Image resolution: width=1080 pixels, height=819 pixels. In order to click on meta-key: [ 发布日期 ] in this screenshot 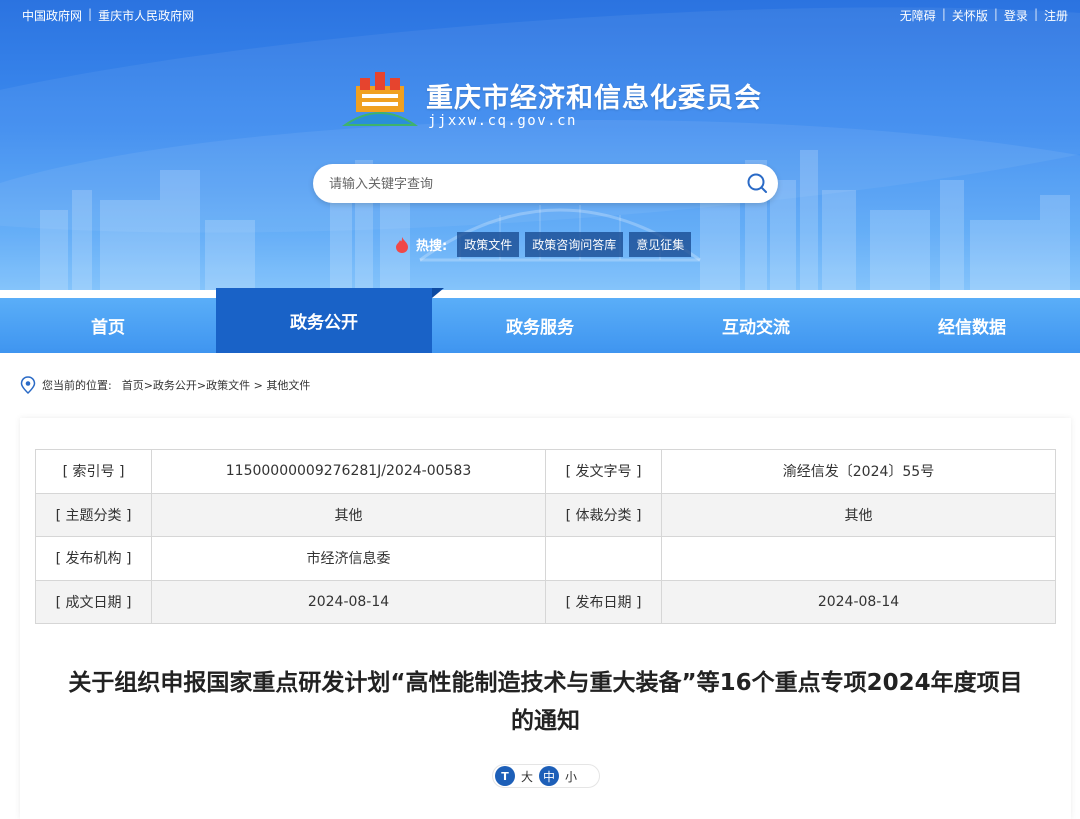, I will do `click(603, 601)`.